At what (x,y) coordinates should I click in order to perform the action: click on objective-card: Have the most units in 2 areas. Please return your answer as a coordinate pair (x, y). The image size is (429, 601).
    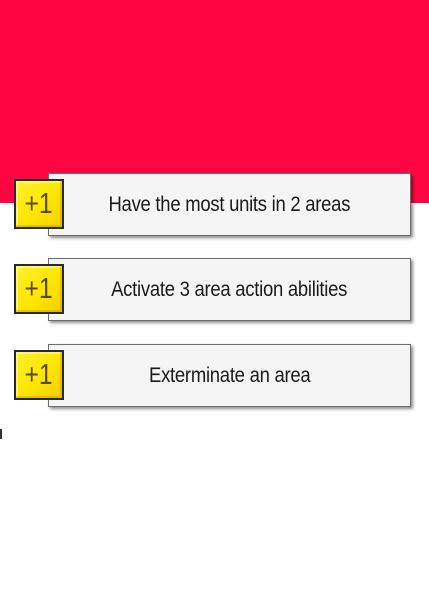
    Looking at the image, I should click on (229, 204).